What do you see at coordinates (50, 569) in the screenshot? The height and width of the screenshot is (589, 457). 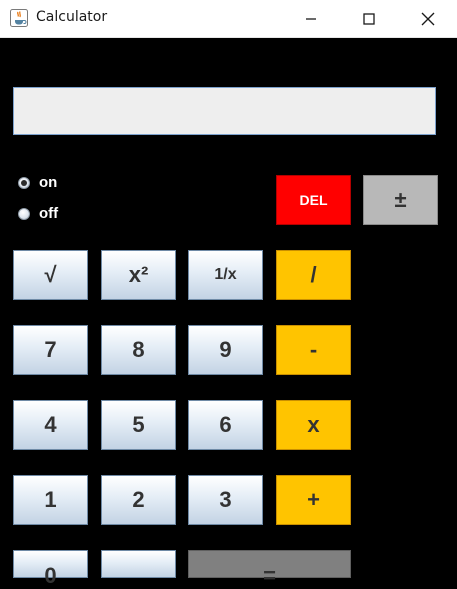 I see `zero-button: 0` at bounding box center [50, 569].